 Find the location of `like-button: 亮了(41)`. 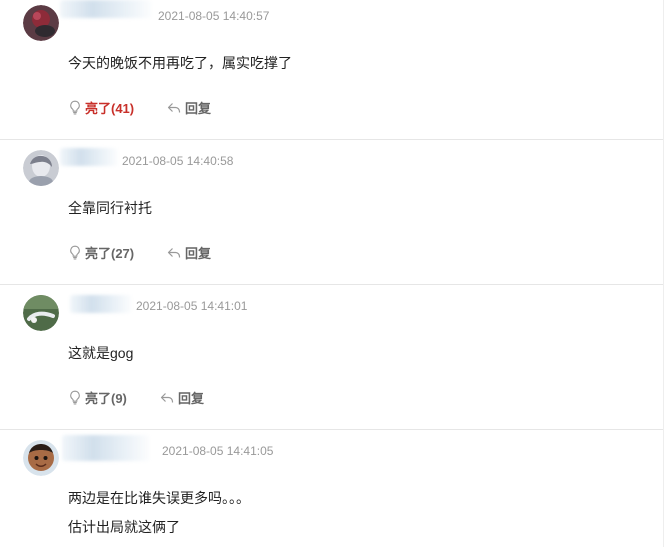

like-button: 亮了(41) is located at coordinates (101, 107).